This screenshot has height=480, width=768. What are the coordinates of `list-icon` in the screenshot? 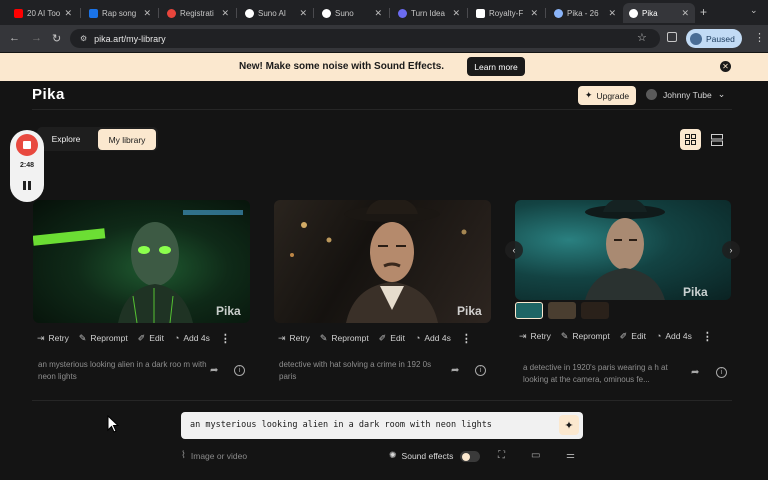 It's located at (716, 139).